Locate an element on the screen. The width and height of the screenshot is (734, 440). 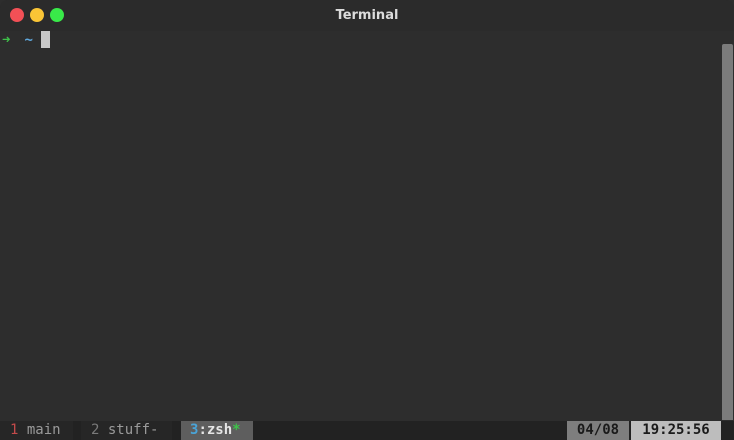
window-index: 2 is located at coordinates (95, 430).